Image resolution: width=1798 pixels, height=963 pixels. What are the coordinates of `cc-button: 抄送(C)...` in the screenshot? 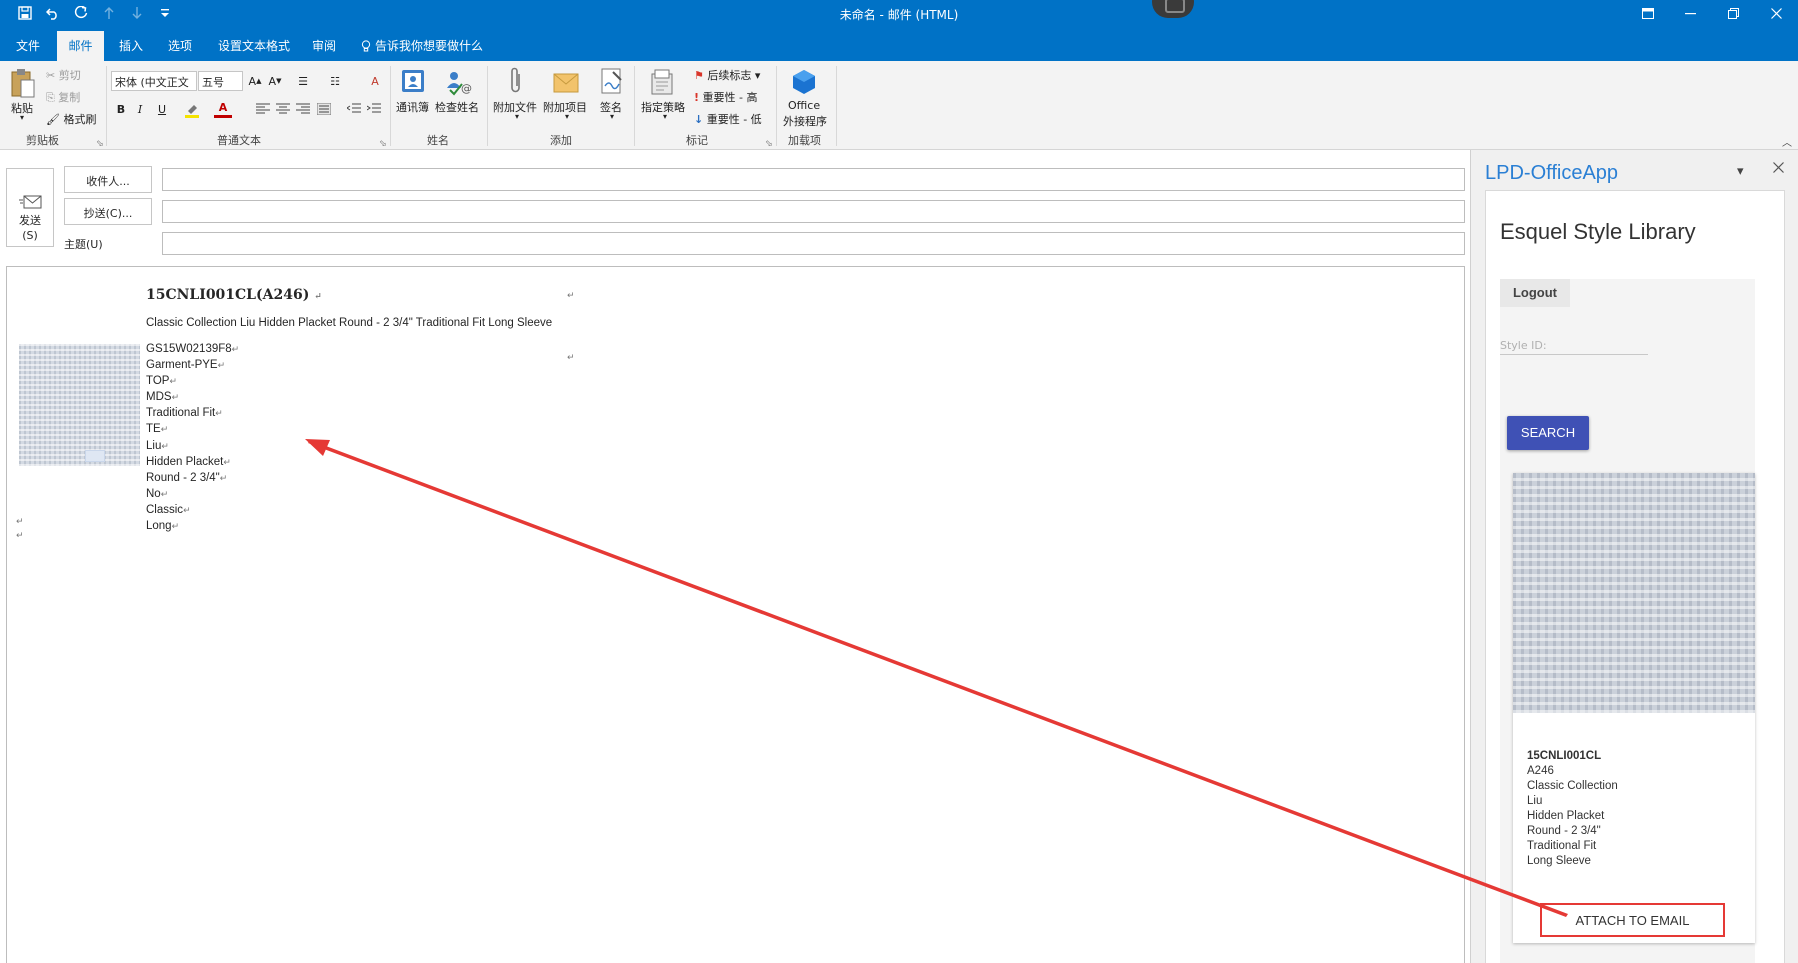 It's located at (108, 211).